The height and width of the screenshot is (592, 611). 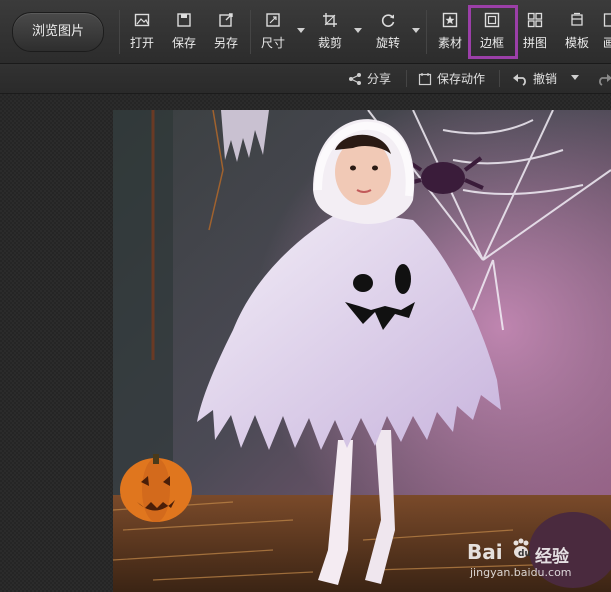 I want to click on save-action-label: 保存动作, so click(x=461, y=79).